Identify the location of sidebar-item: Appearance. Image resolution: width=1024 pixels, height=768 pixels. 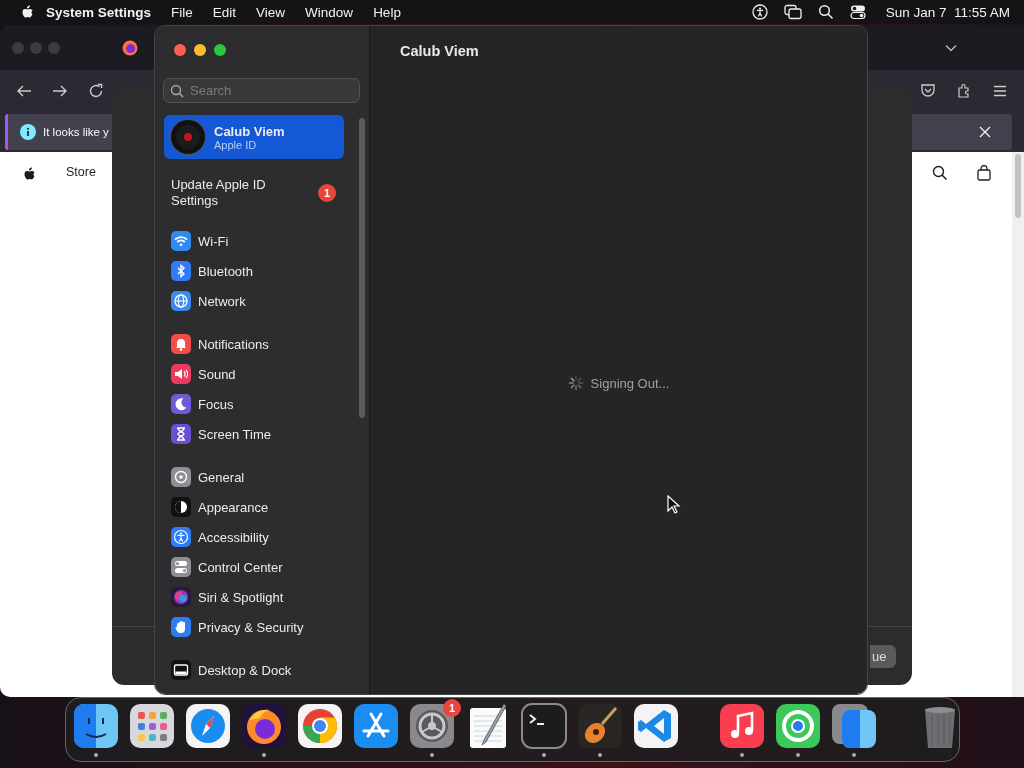
(254, 507).